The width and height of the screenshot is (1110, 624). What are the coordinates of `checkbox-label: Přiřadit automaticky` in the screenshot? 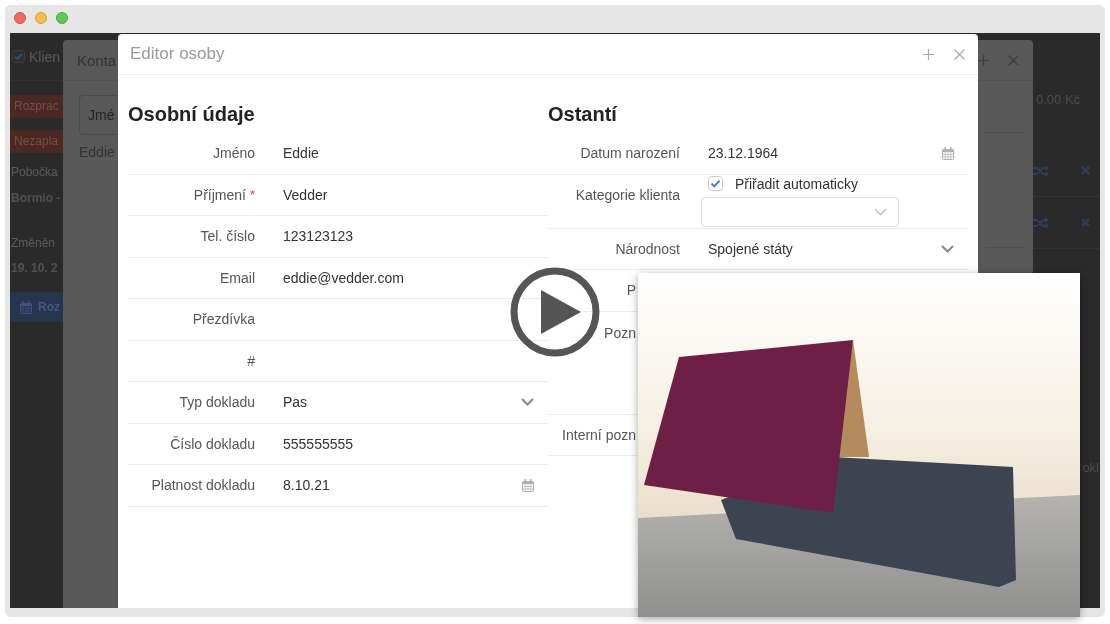 It's located at (796, 183).